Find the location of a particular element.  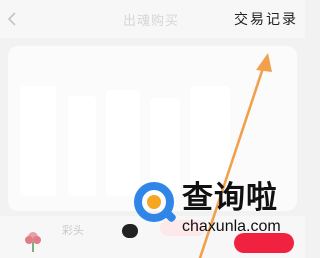

chaxunla-logo-icon is located at coordinates (155, 202).